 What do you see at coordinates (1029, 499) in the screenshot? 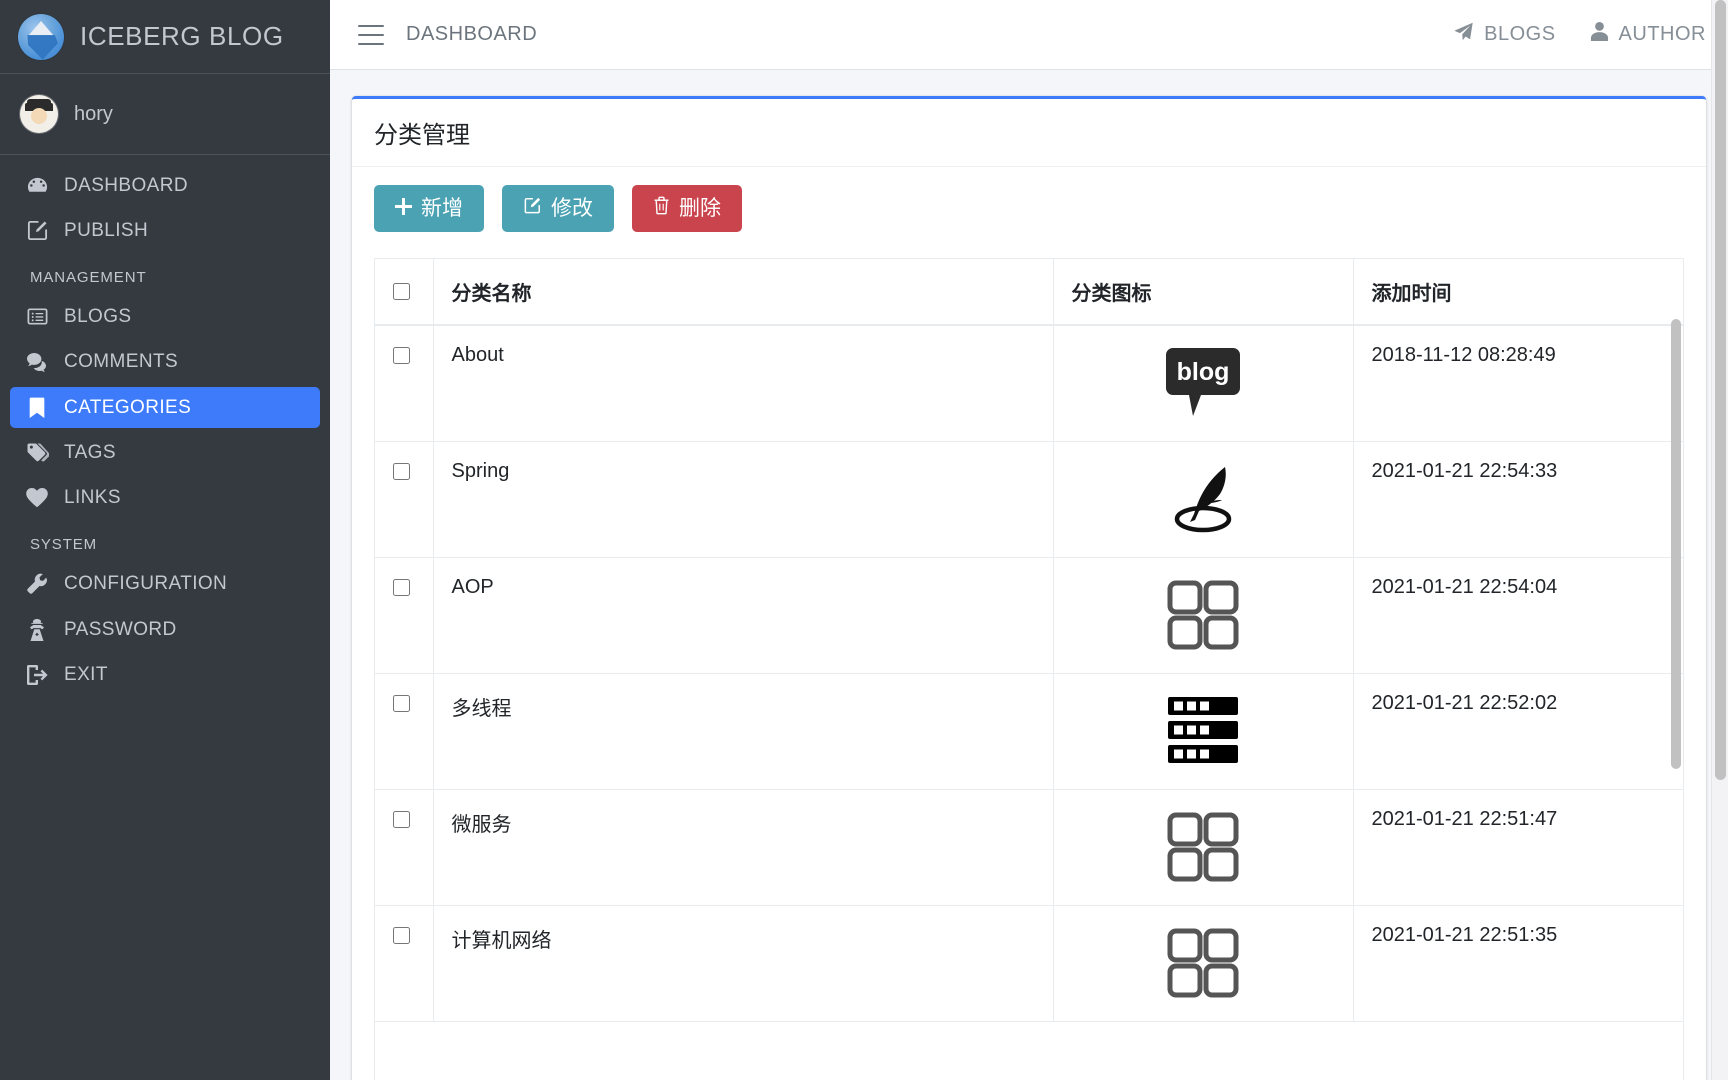
I see `table-row: Spring 2021-01-21 22:54:33` at bounding box center [1029, 499].